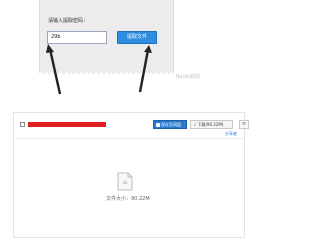 This screenshot has width=320, height=251. I want to click on download-button-label: 下载(90.22M), so click(210, 124).